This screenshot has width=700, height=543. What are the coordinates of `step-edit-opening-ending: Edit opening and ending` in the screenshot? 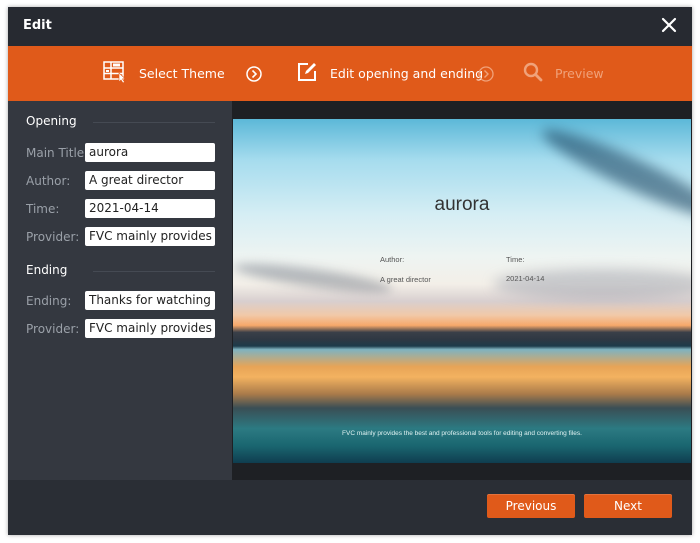 It's located at (389, 73).